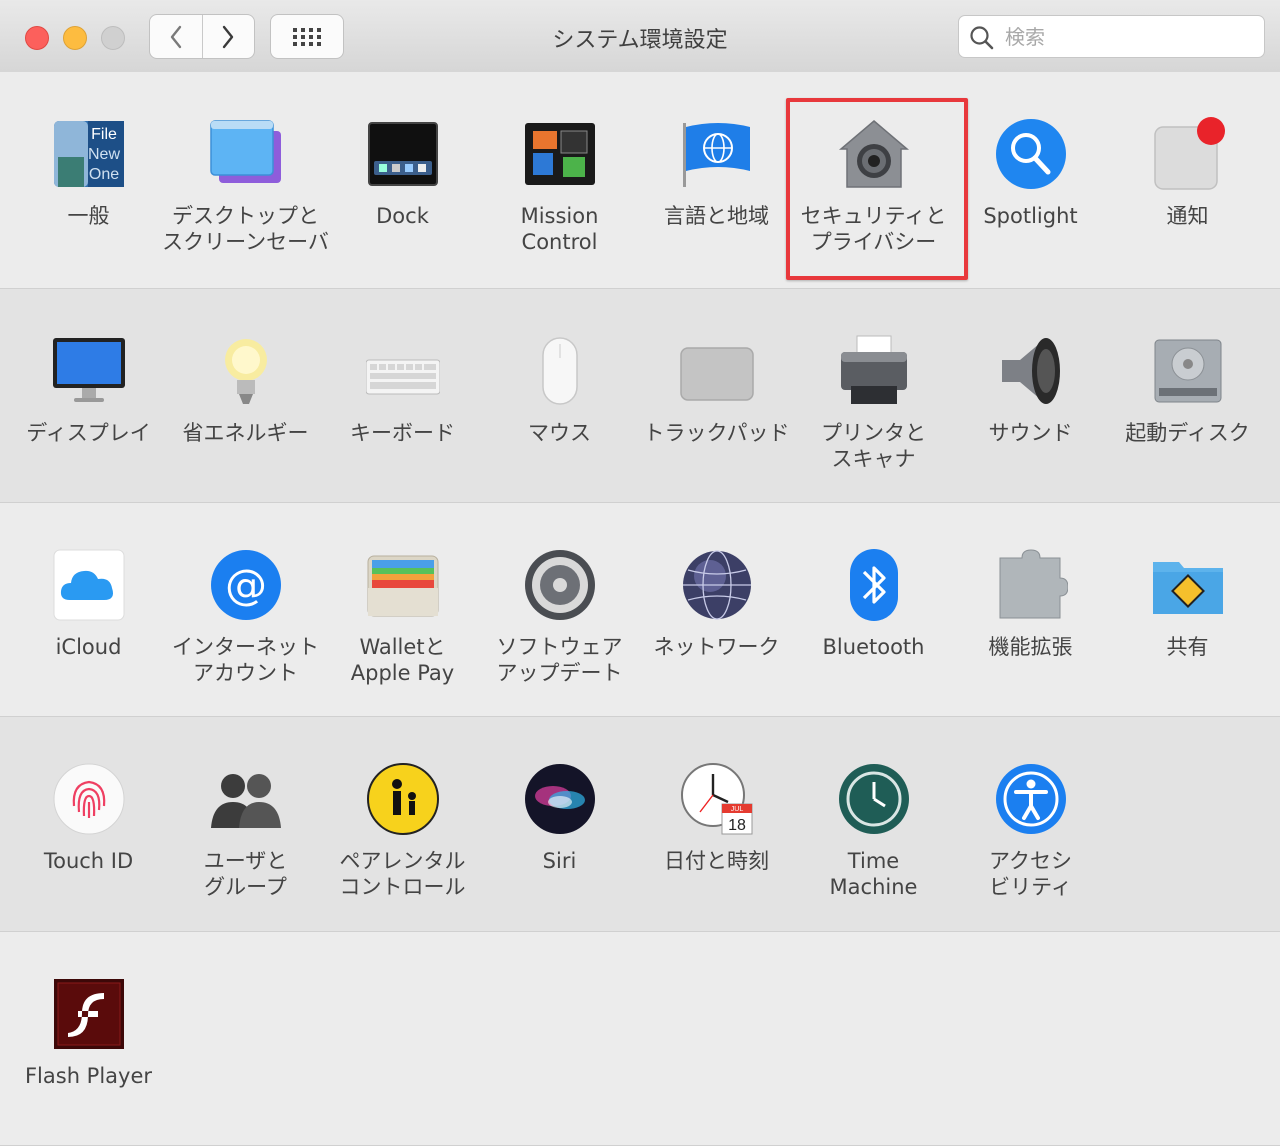  I want to click on at-sign-icon: @, so click(246, 585).